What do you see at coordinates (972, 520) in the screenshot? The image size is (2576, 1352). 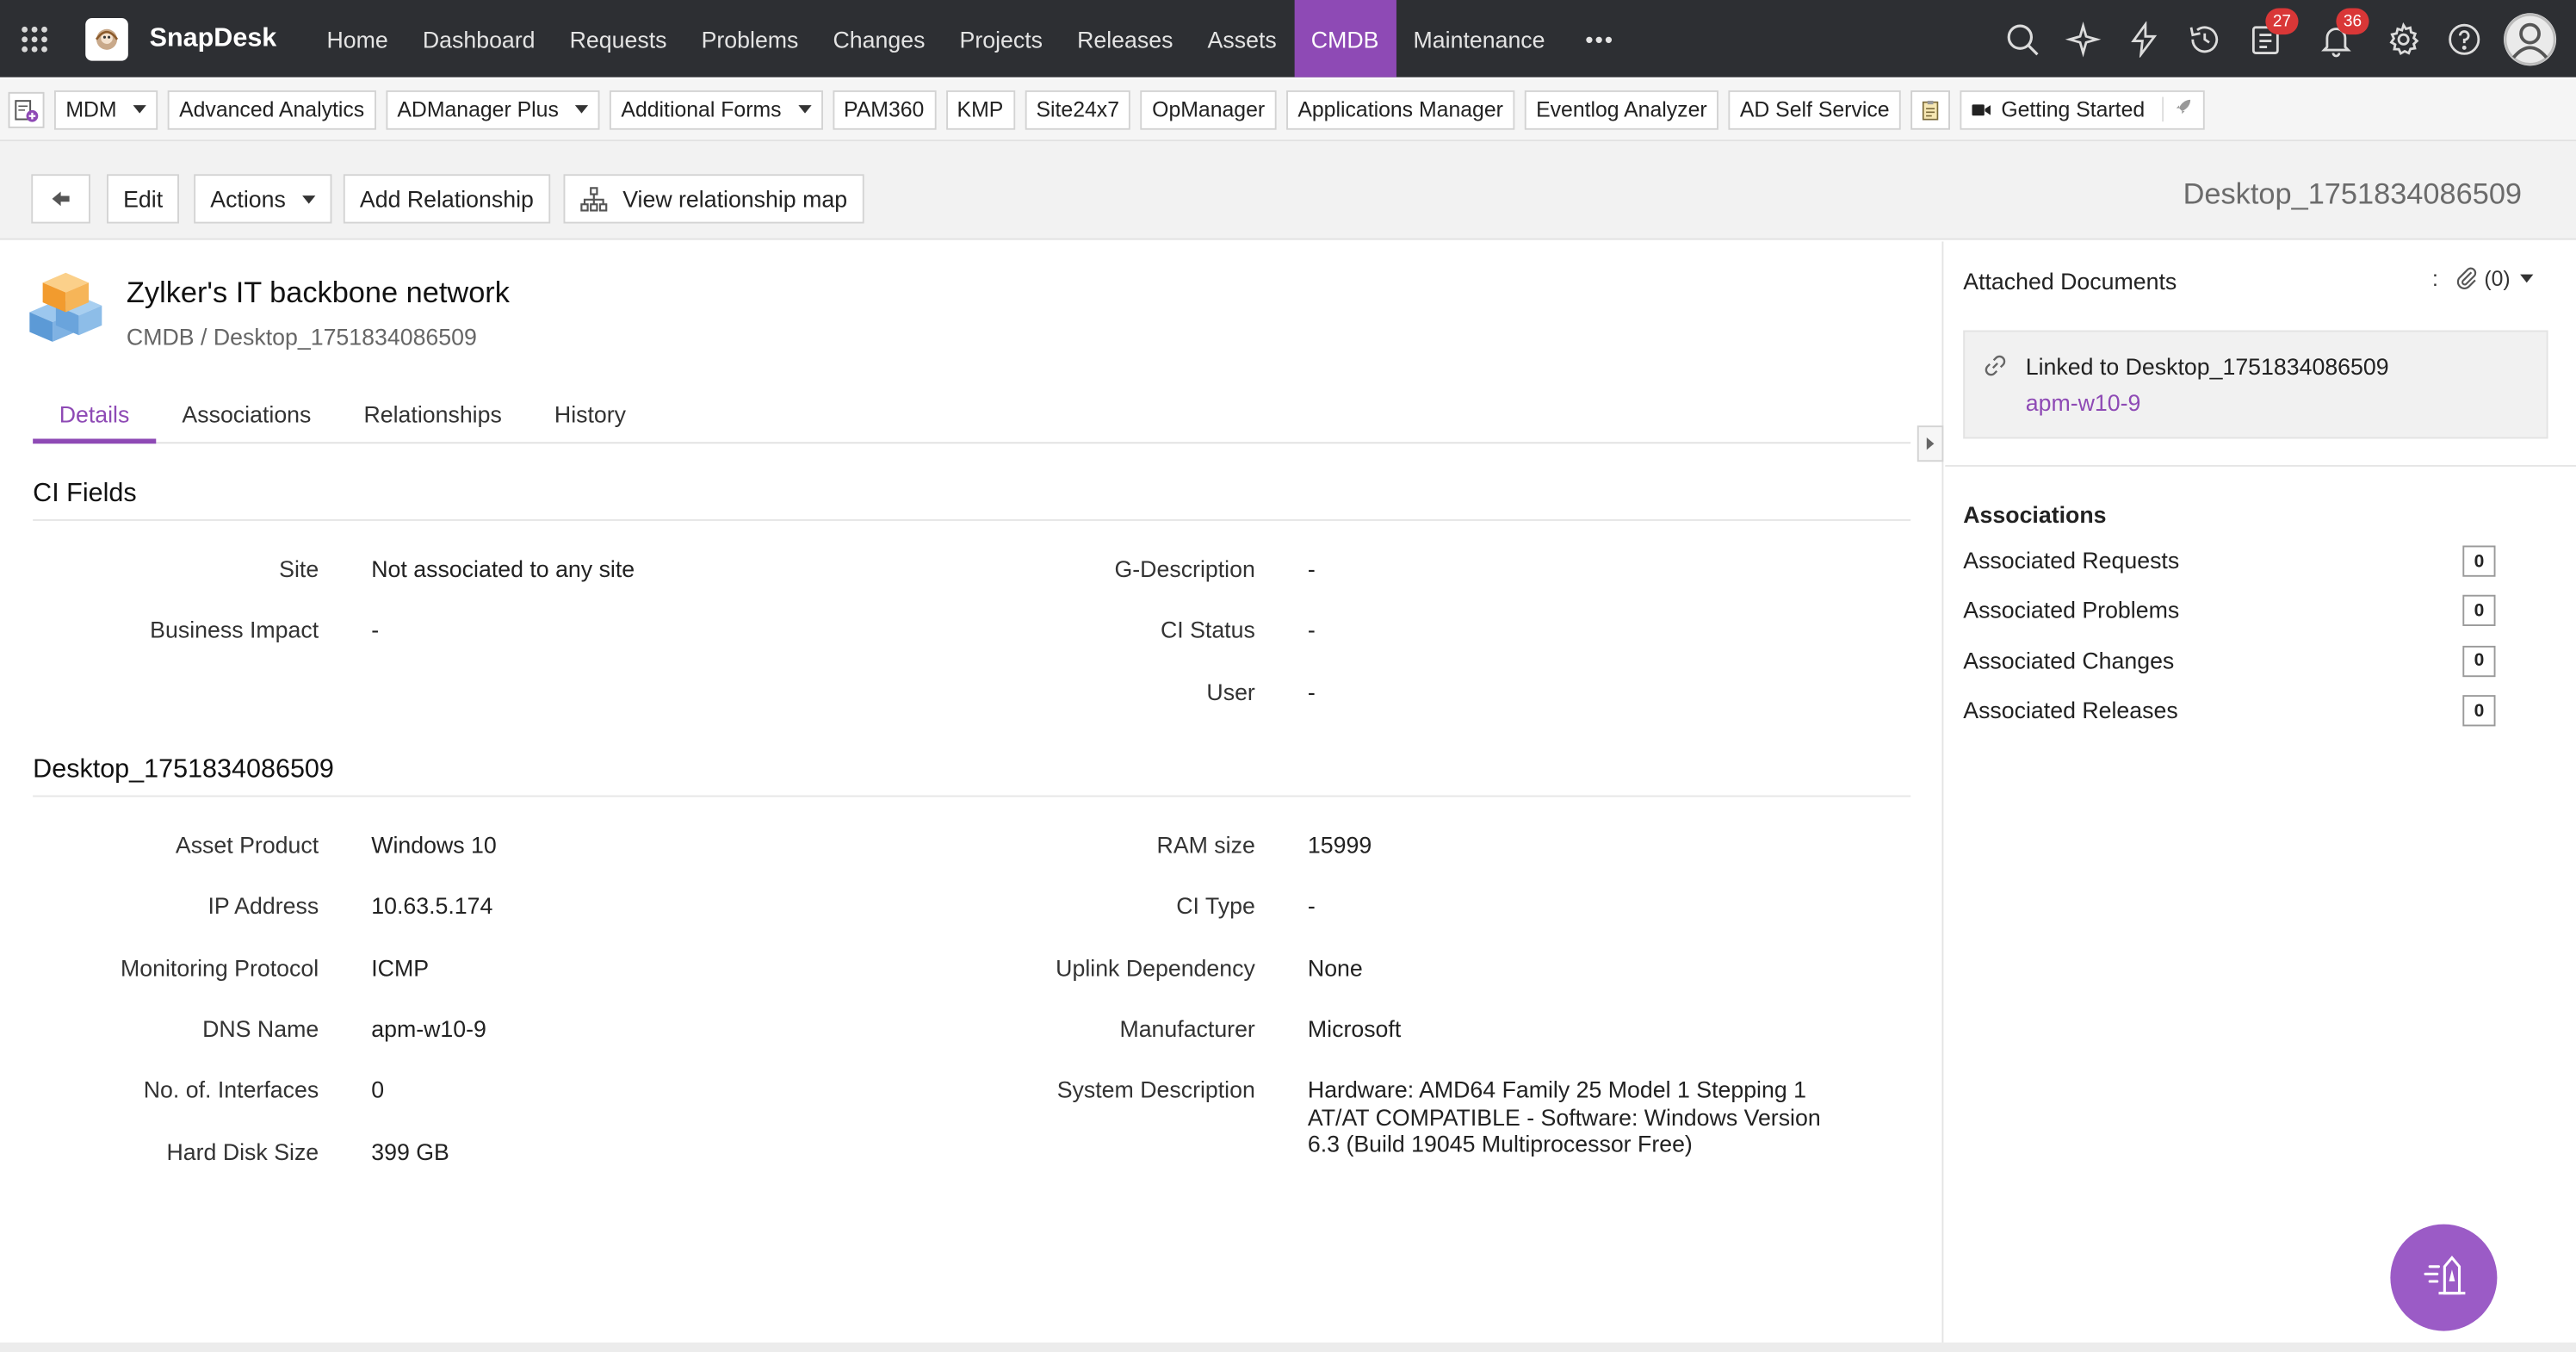 I see `section-divider` at bounding box center [972, 520].